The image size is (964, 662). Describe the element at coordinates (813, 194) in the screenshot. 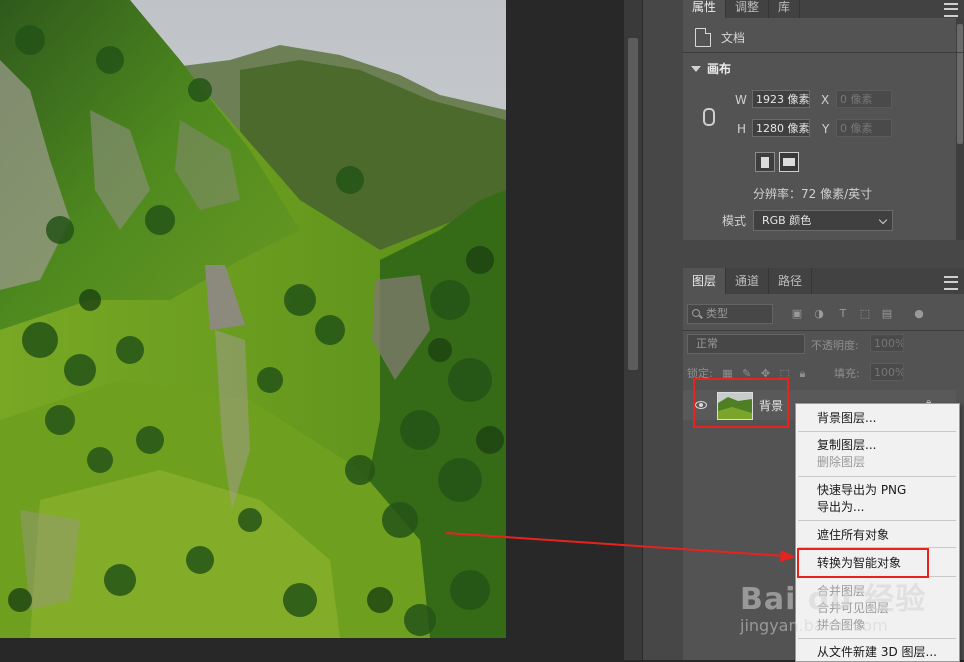

I see `resolution-text: 分辨率：72 像素/英寸` at that location.